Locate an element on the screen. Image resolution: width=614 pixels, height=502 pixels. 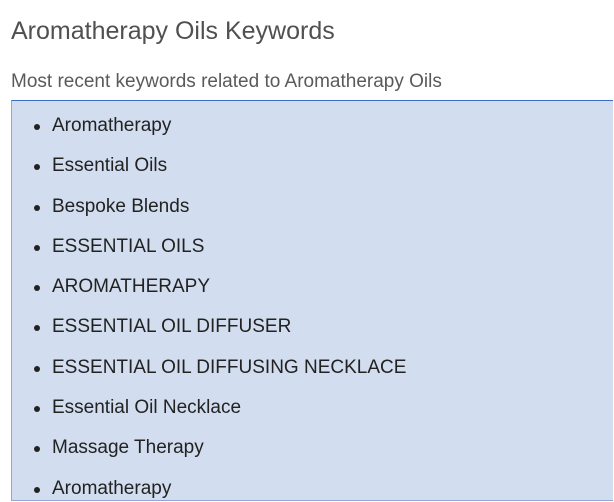
keyword-item: ESSENTIAL OIL DIFFUSING NECKLACE is located at coordinates (209, 376).